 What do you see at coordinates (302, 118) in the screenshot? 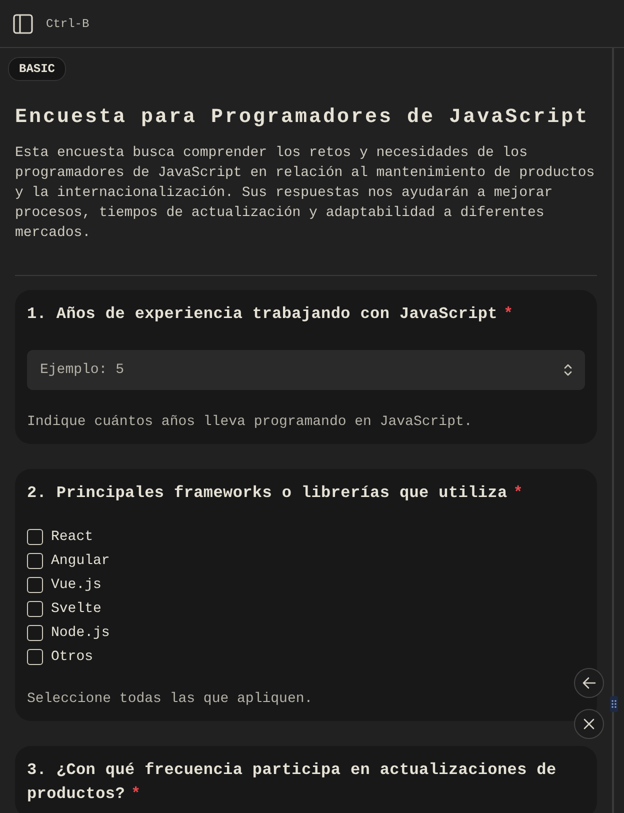
I see `survey-title: Encuesta para Programadores de JavaScript` at bounding box center [302, 118].